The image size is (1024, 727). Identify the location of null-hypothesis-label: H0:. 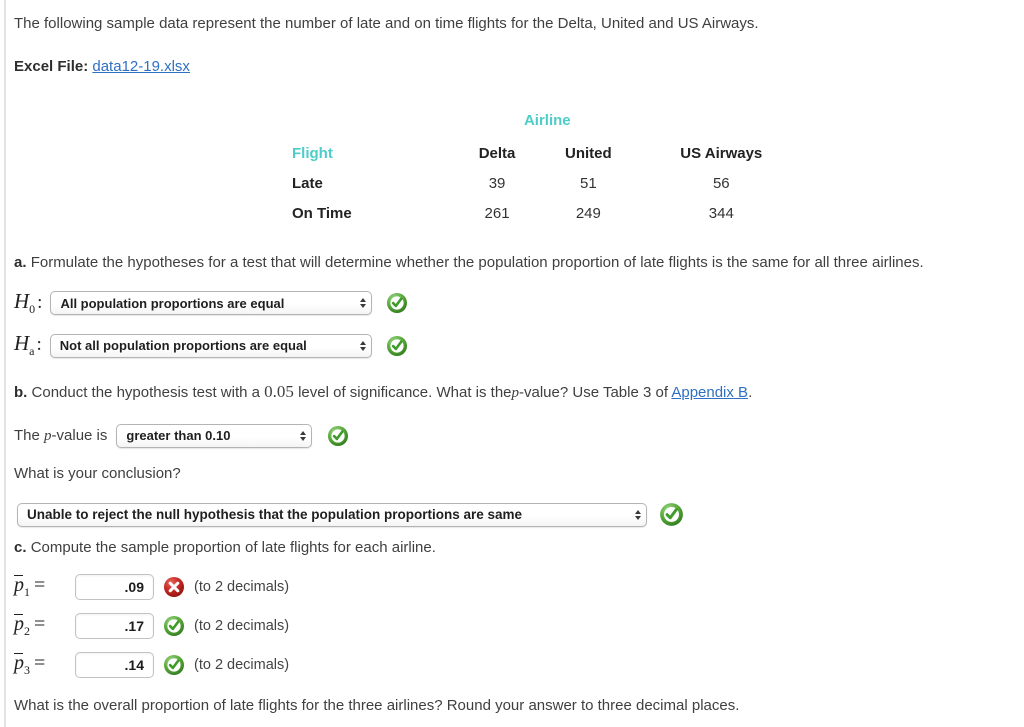
(28, 303).